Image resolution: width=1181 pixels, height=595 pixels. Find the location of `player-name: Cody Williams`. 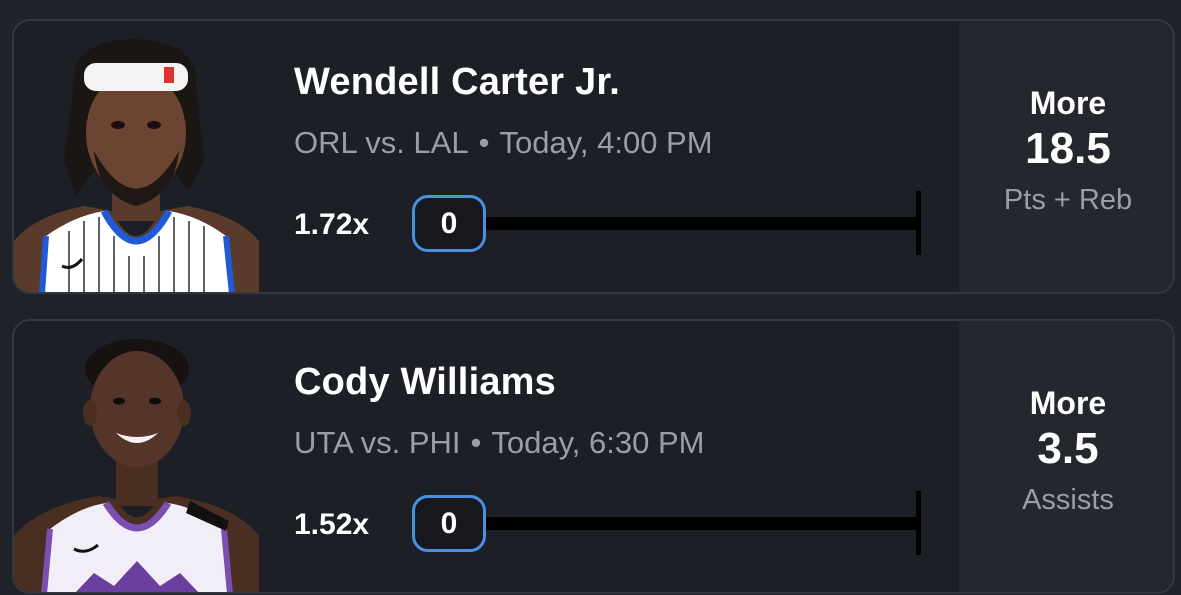

player-name: Cody Williams is located at coordinates (425, 382).